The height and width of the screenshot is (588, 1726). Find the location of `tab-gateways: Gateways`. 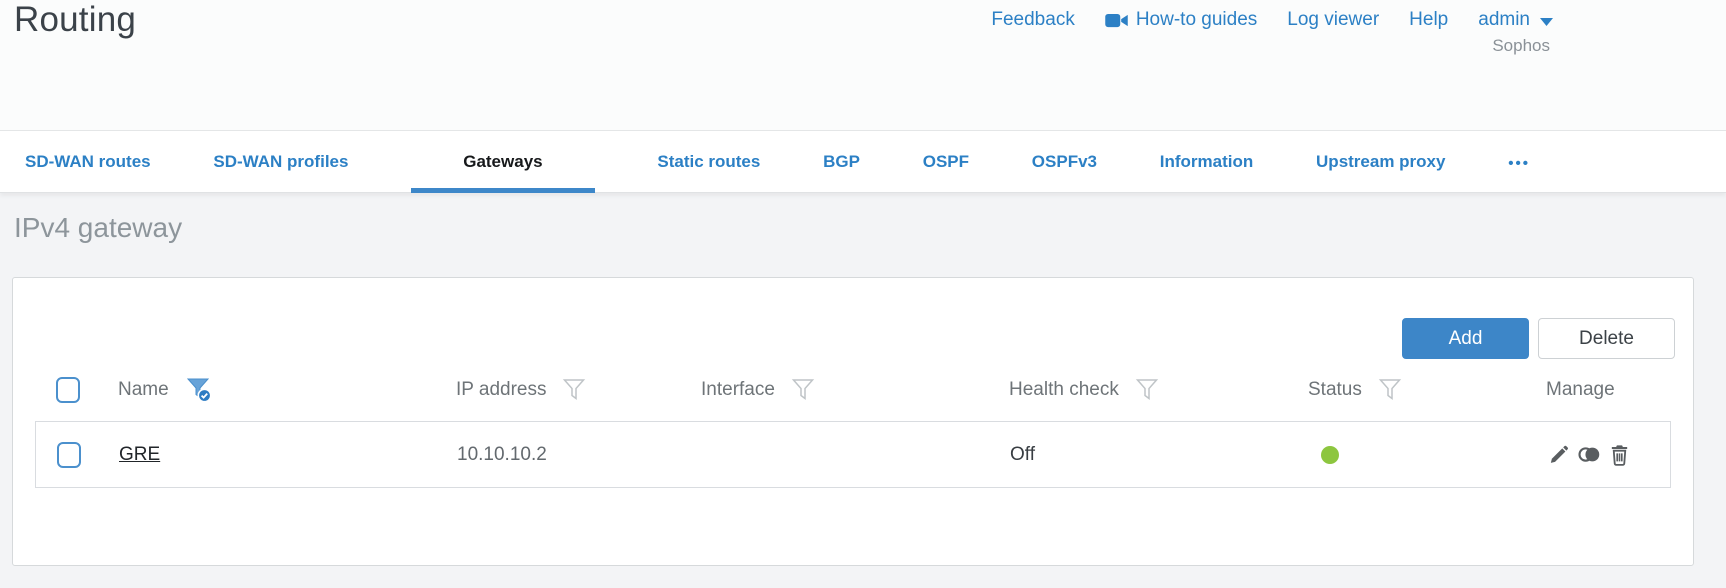

tab-gateways: Gateways is located at coordinates (503, 162).